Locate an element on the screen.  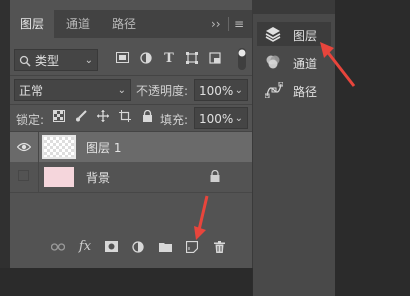
channels-icon is located at coordinates (273, 62).